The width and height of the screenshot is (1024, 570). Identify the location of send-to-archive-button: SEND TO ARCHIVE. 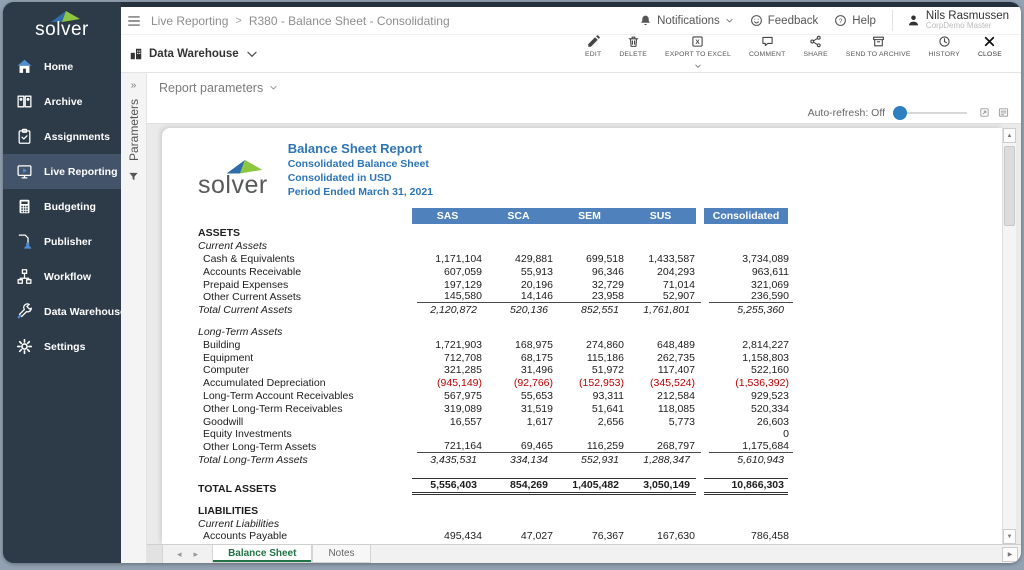
(878, 45).